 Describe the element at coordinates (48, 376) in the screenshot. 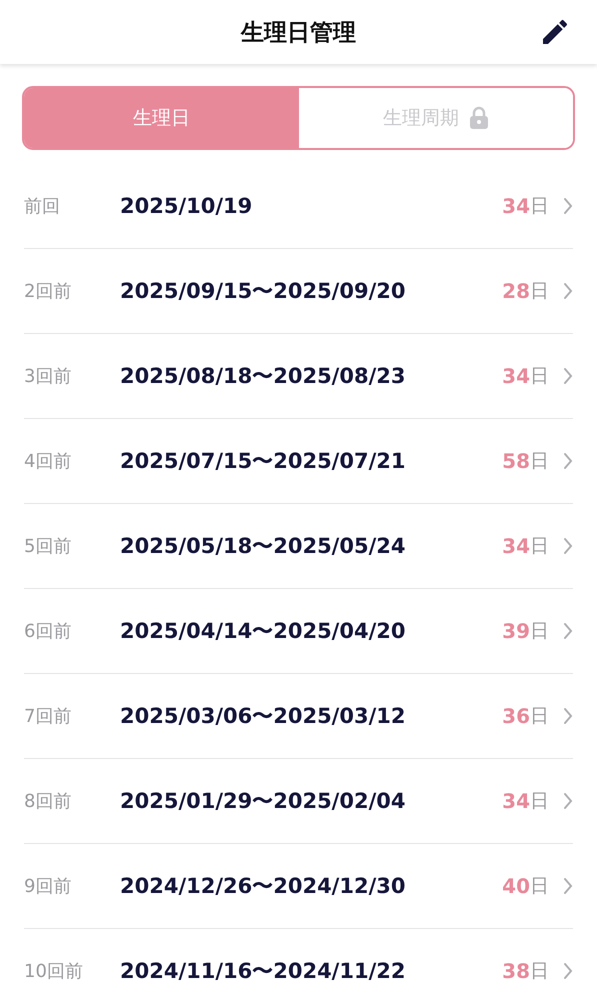

I see `record-label: 3回前` at that location.